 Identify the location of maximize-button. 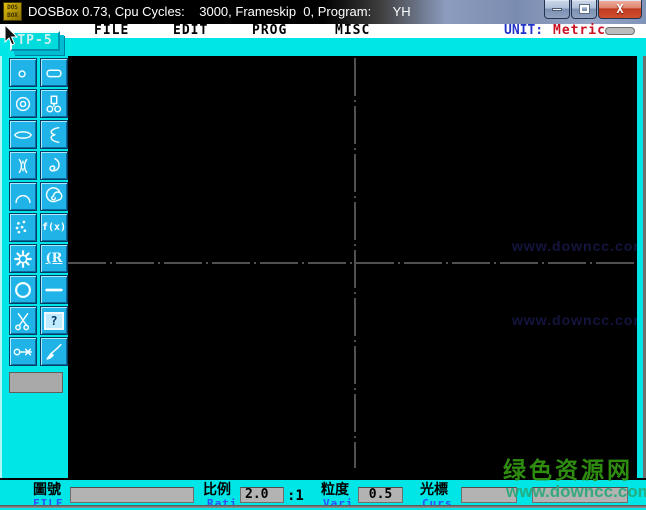
(584, 9).